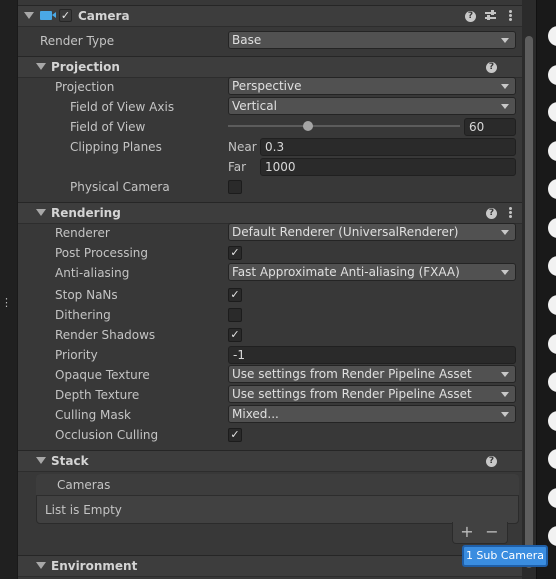 The width and height of the screenshot is (556, 579). What do you see at coordinates (120, 187) in the screenshot?
I see `physical-camera-label: Physical Camera` at bounding box center [120, 187].